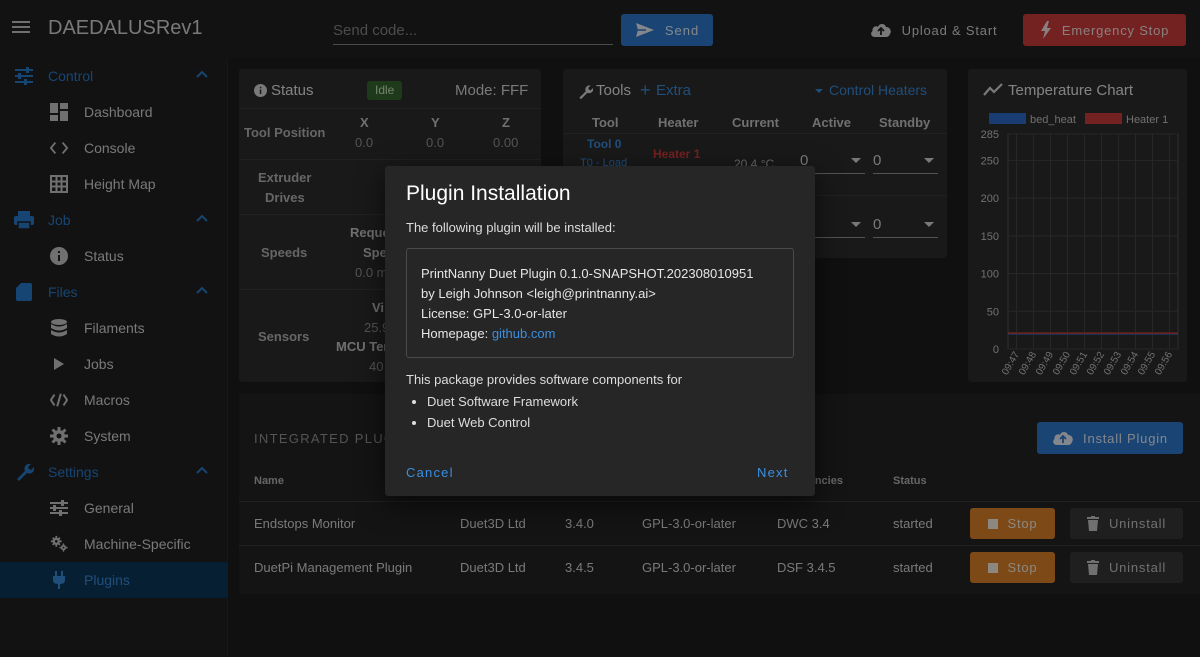 This screenshot has height=657, width=1200. Describe the element at coordinates (494, 313) in the screenshot. I see `plugin-license: License: GPL-3.0-or-later` at that location.